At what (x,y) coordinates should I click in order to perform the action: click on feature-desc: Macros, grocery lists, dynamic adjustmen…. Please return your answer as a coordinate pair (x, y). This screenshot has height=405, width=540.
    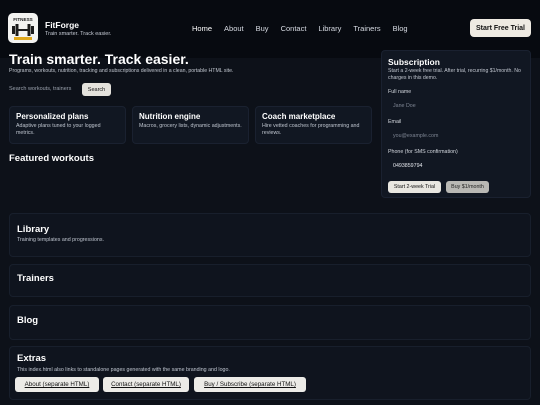
    Looking at the image, I should click on (190, 126).